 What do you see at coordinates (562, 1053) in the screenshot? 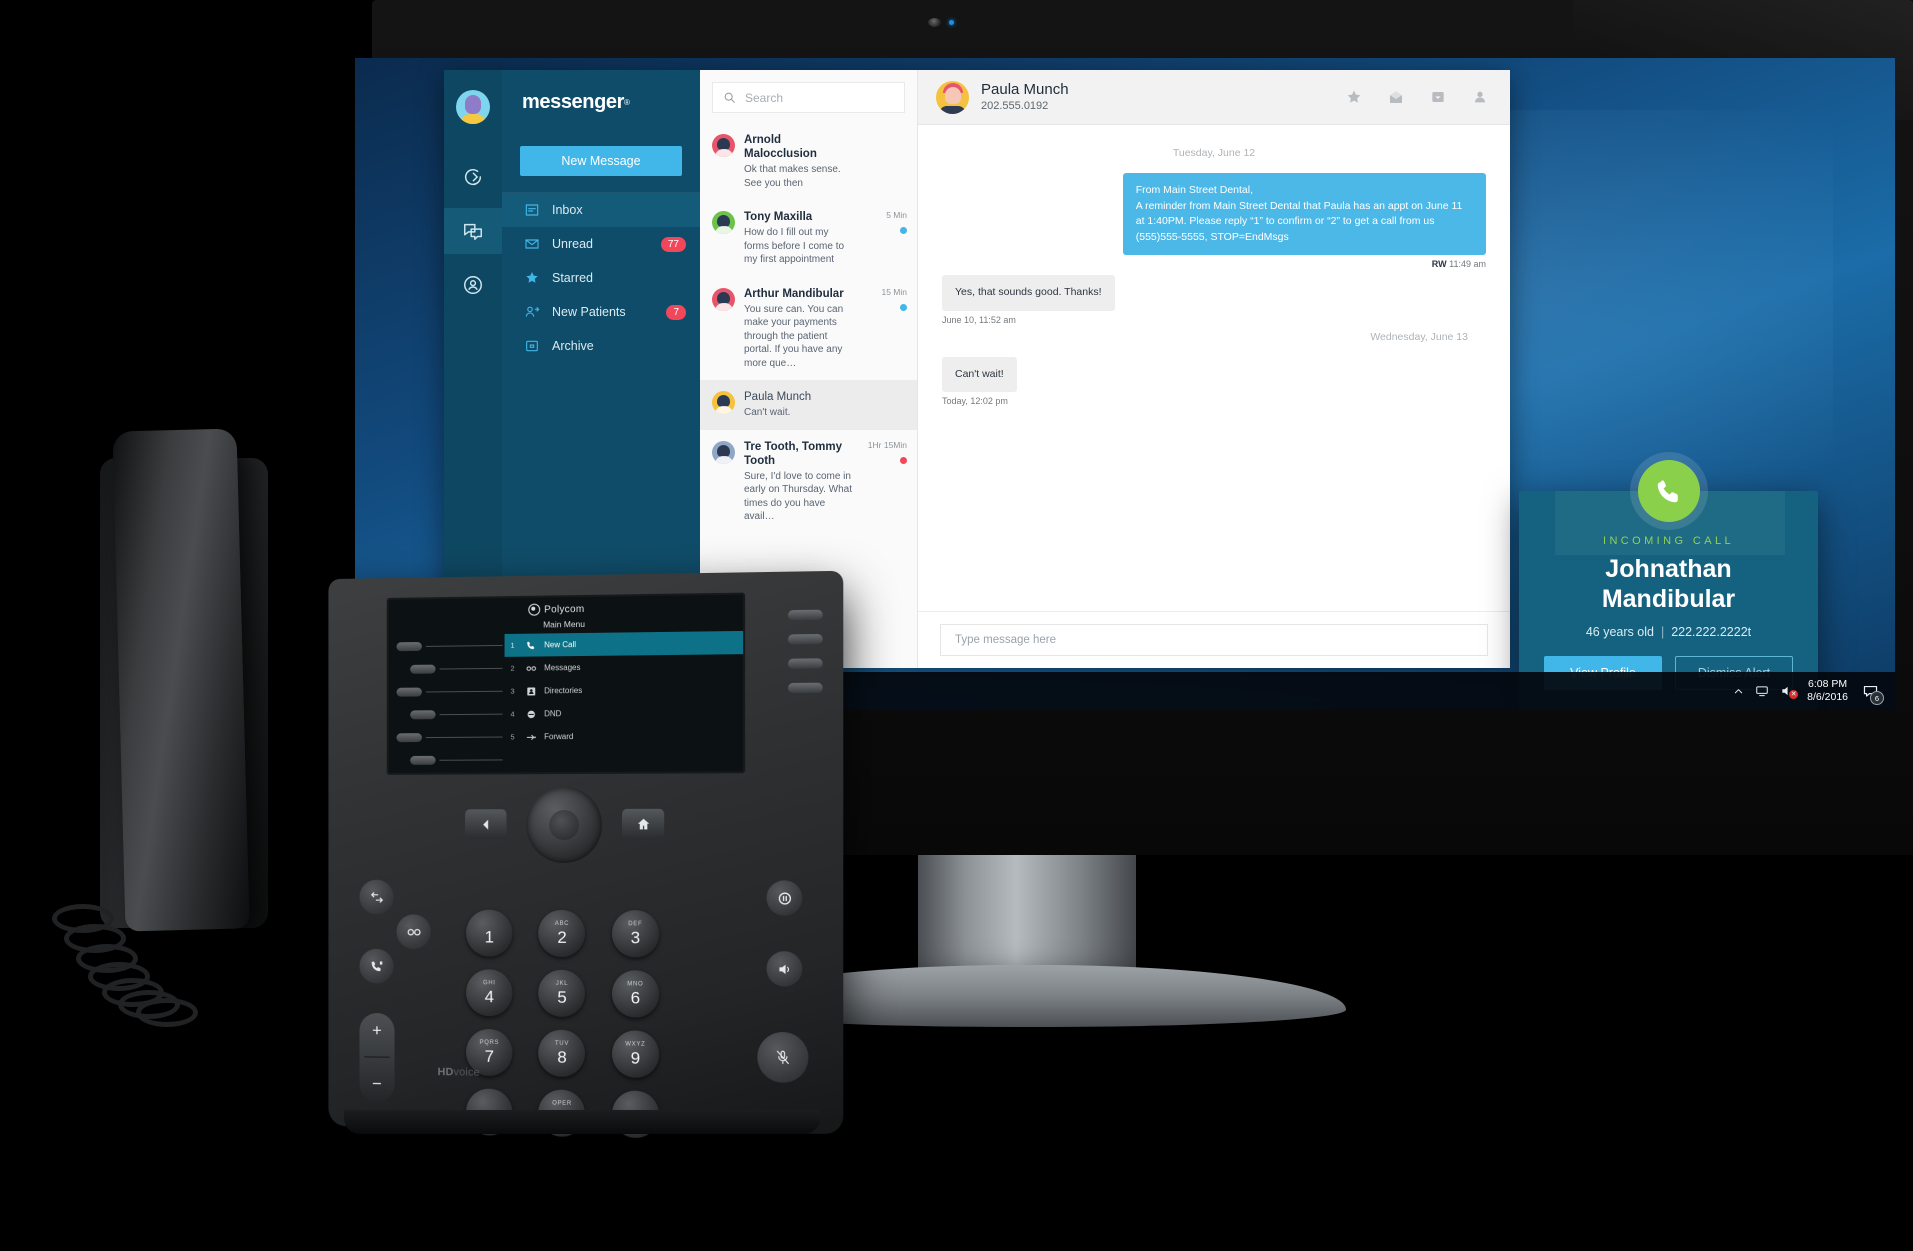
I see `keypad-key-8: TUV 8` at bounding box center [562, 1053].